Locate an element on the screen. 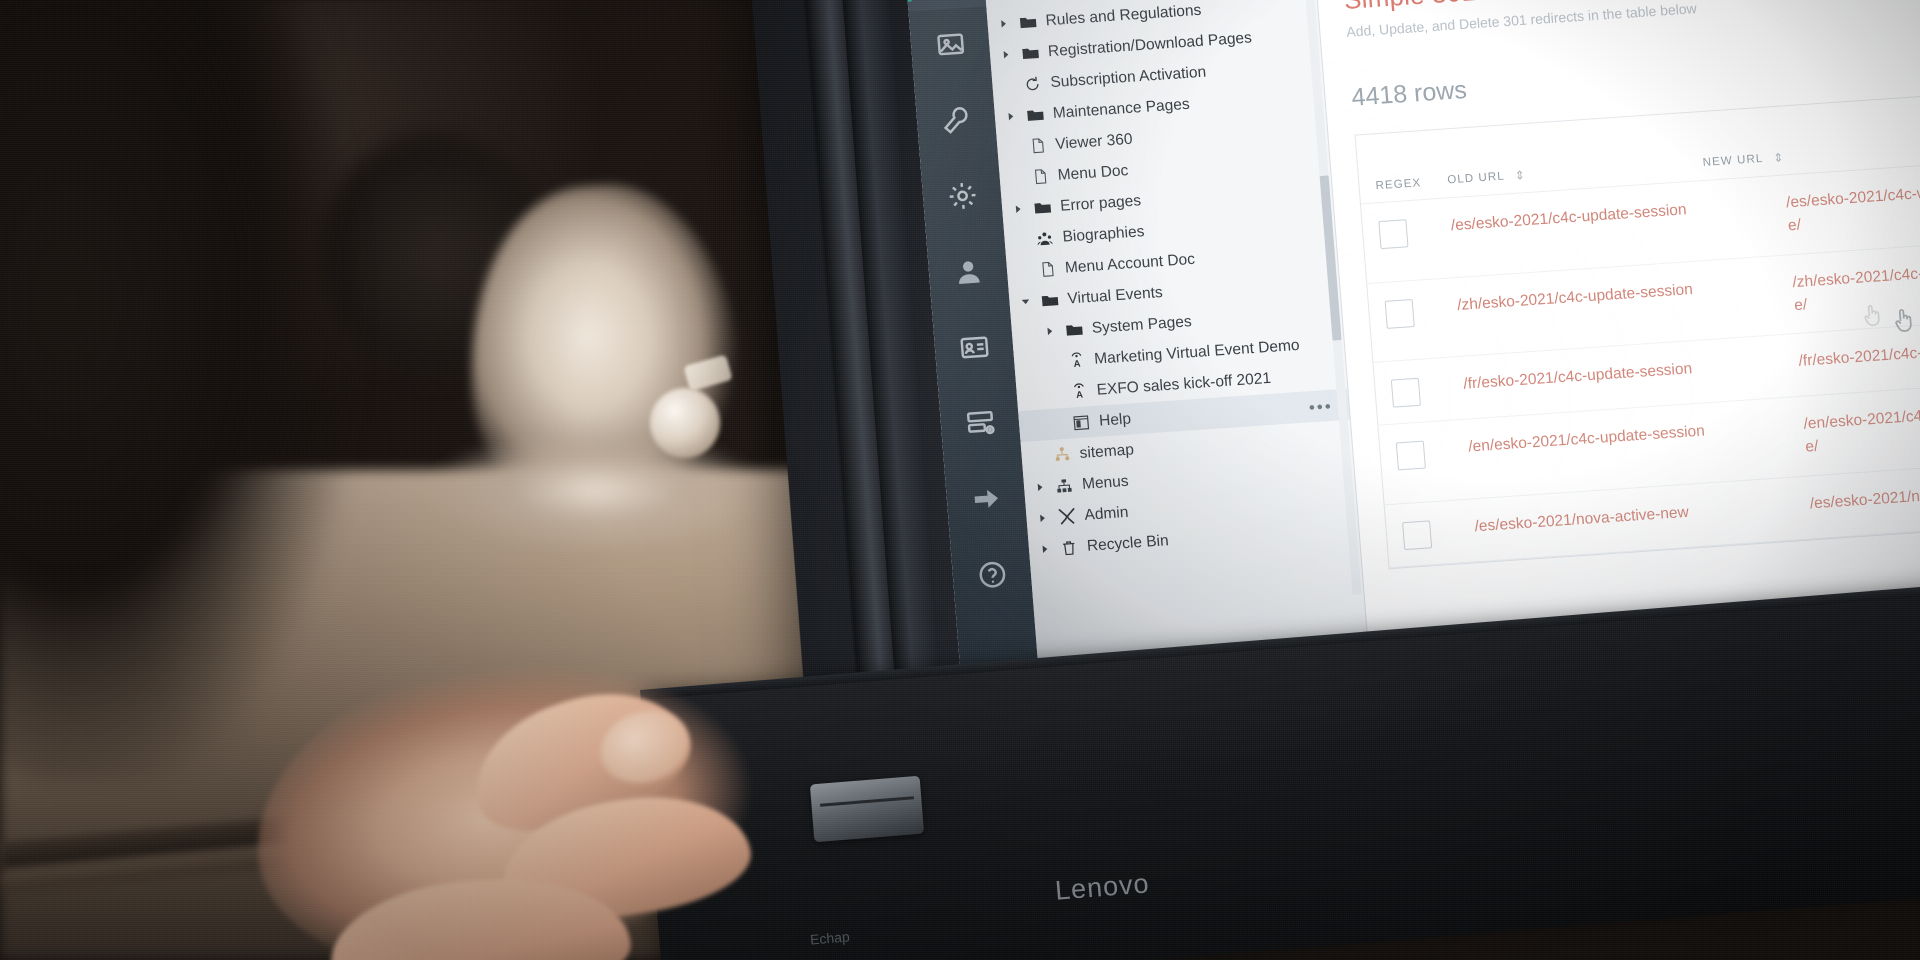 This screenshot has height=960, width=1920. column-header-new-url-label: NEW URL is located at coordinates (1733, 160).